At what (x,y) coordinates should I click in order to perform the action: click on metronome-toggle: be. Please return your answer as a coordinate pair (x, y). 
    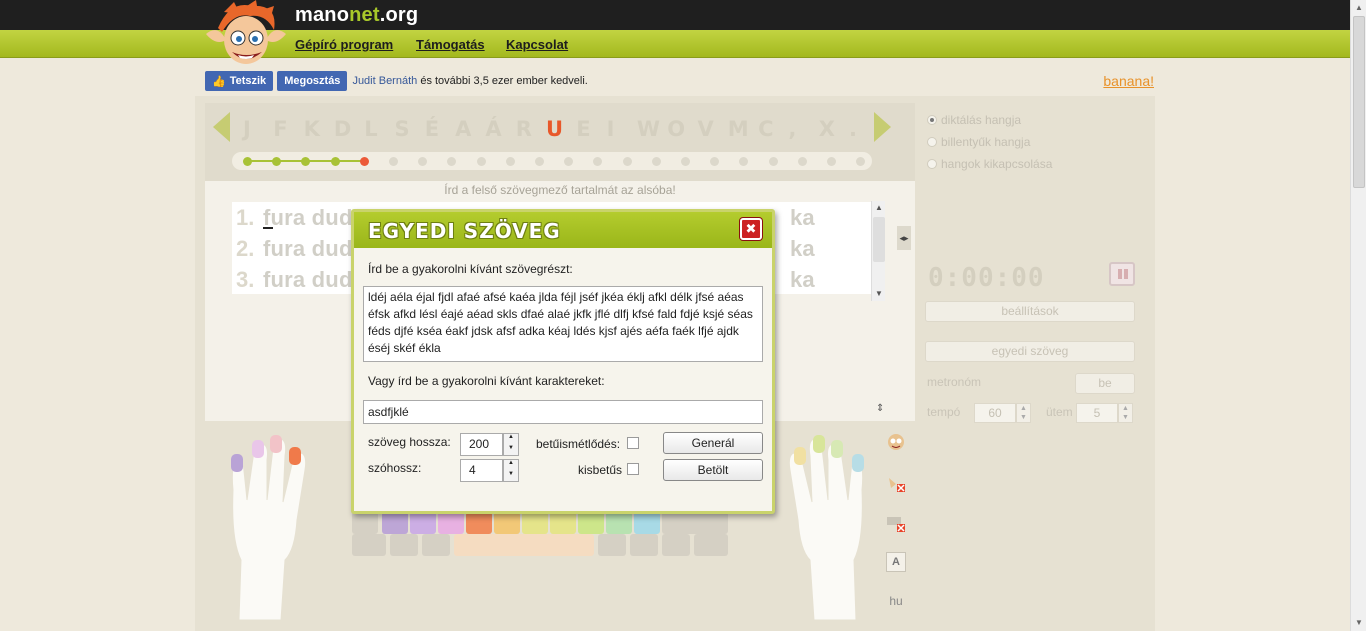
    Looking at the image, I should click on (1105, 383).